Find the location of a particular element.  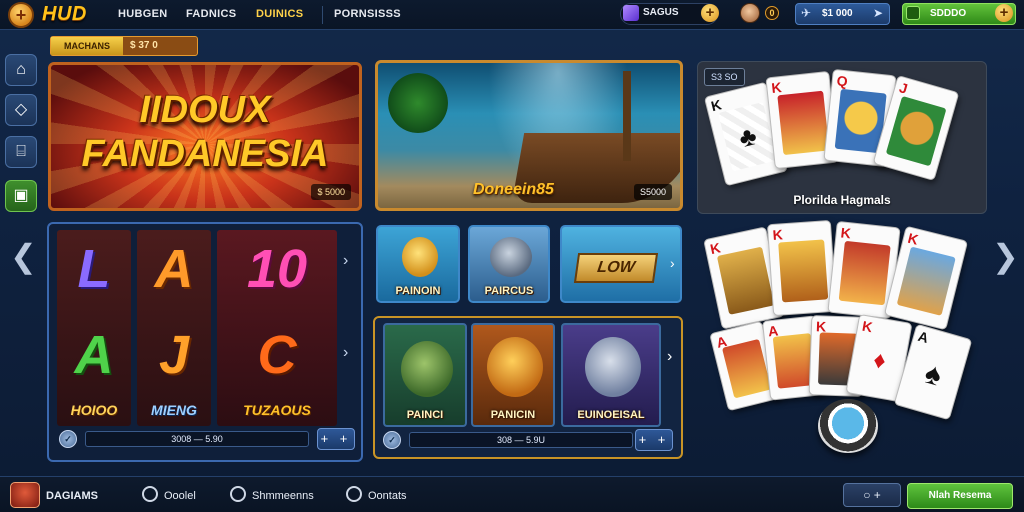

banner-title-line2: FANDANESIA is located at coordinates (205, 154).